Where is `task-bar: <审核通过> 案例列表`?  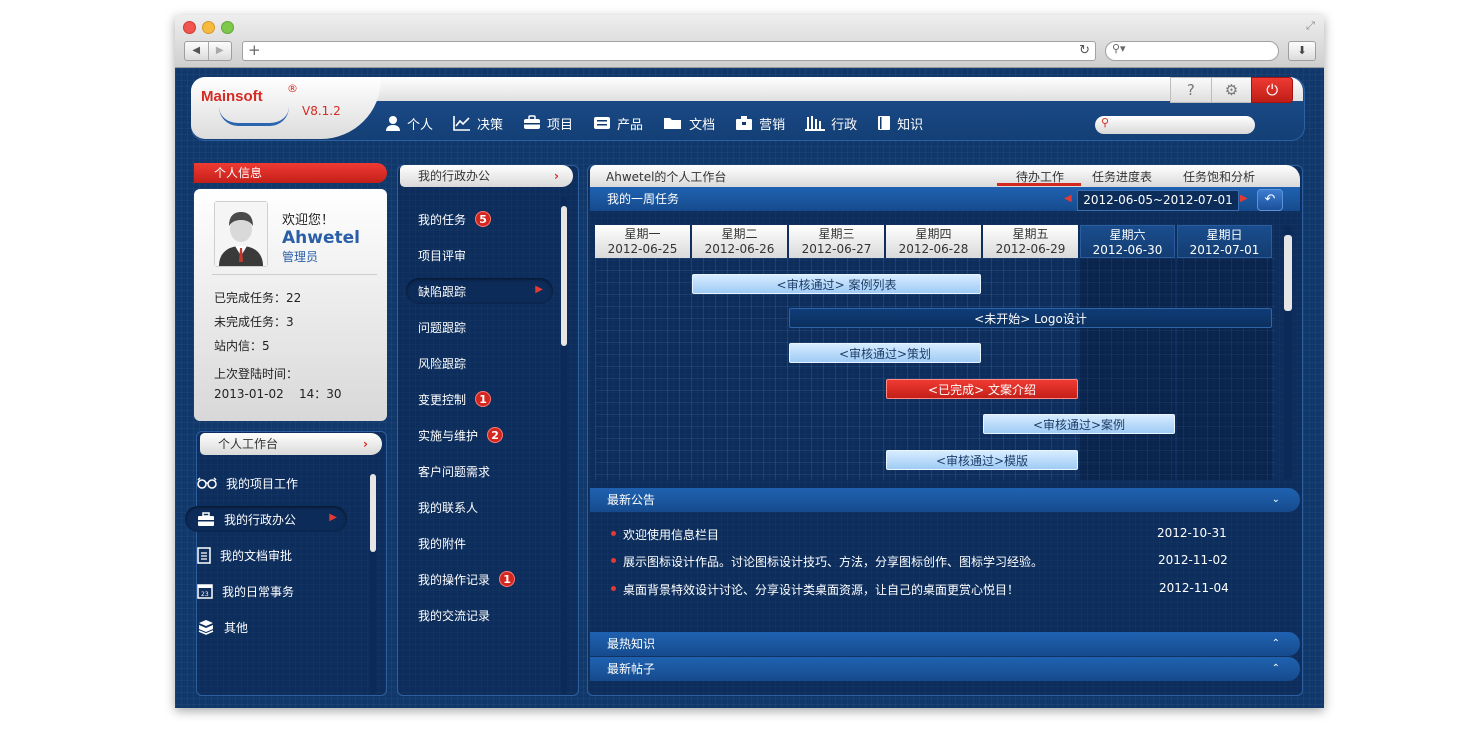 task-bar: <审核通过> 案例列表 is located at coordinates (836, 284).